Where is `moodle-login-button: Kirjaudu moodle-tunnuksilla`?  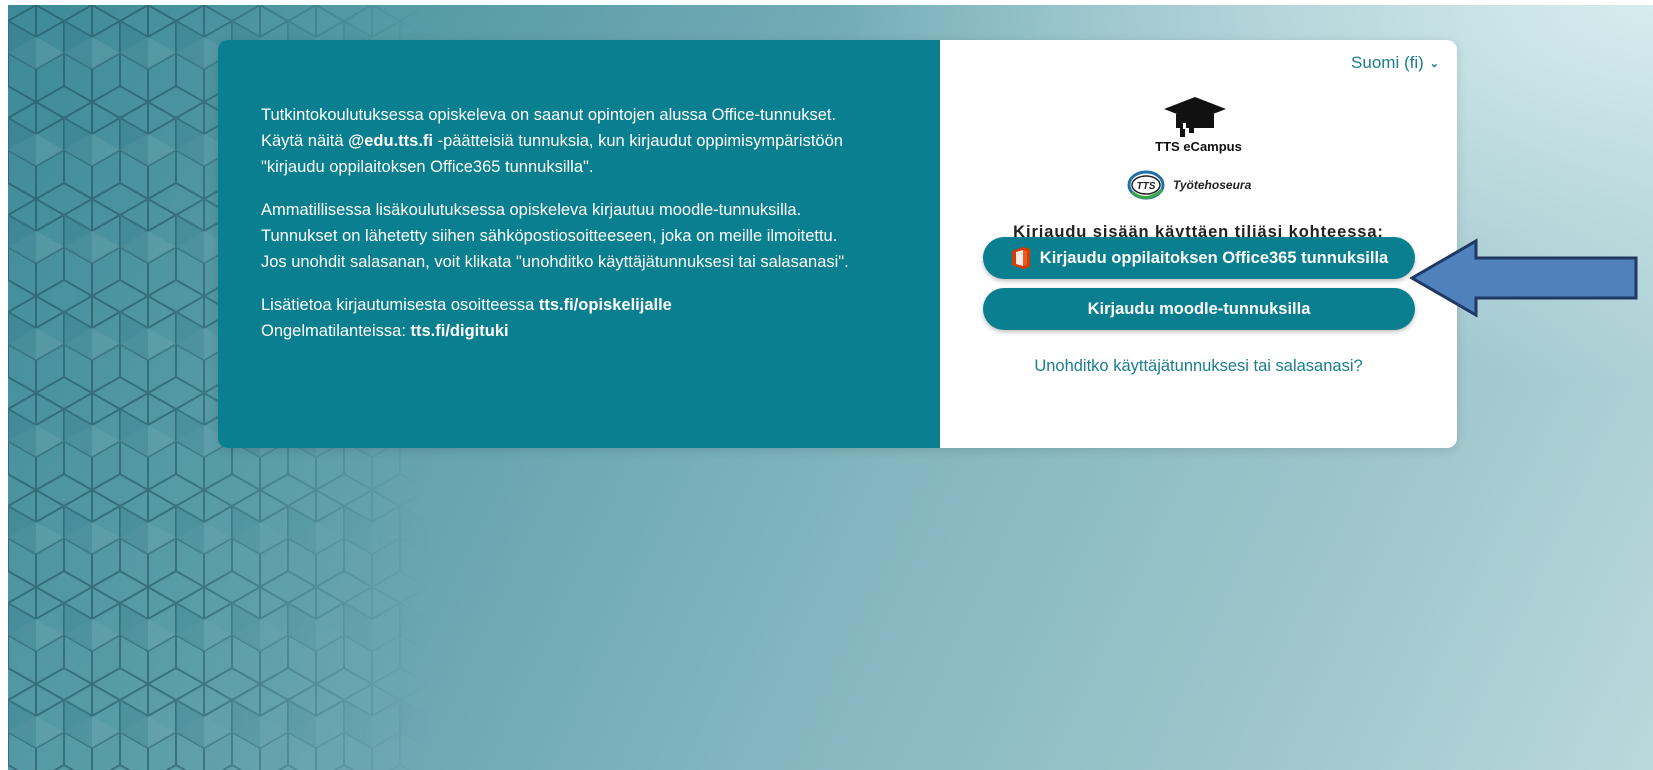 moodle-login-button: Kirjaudu moodle-tunnuksilla is located at coordinates (1199, 309).